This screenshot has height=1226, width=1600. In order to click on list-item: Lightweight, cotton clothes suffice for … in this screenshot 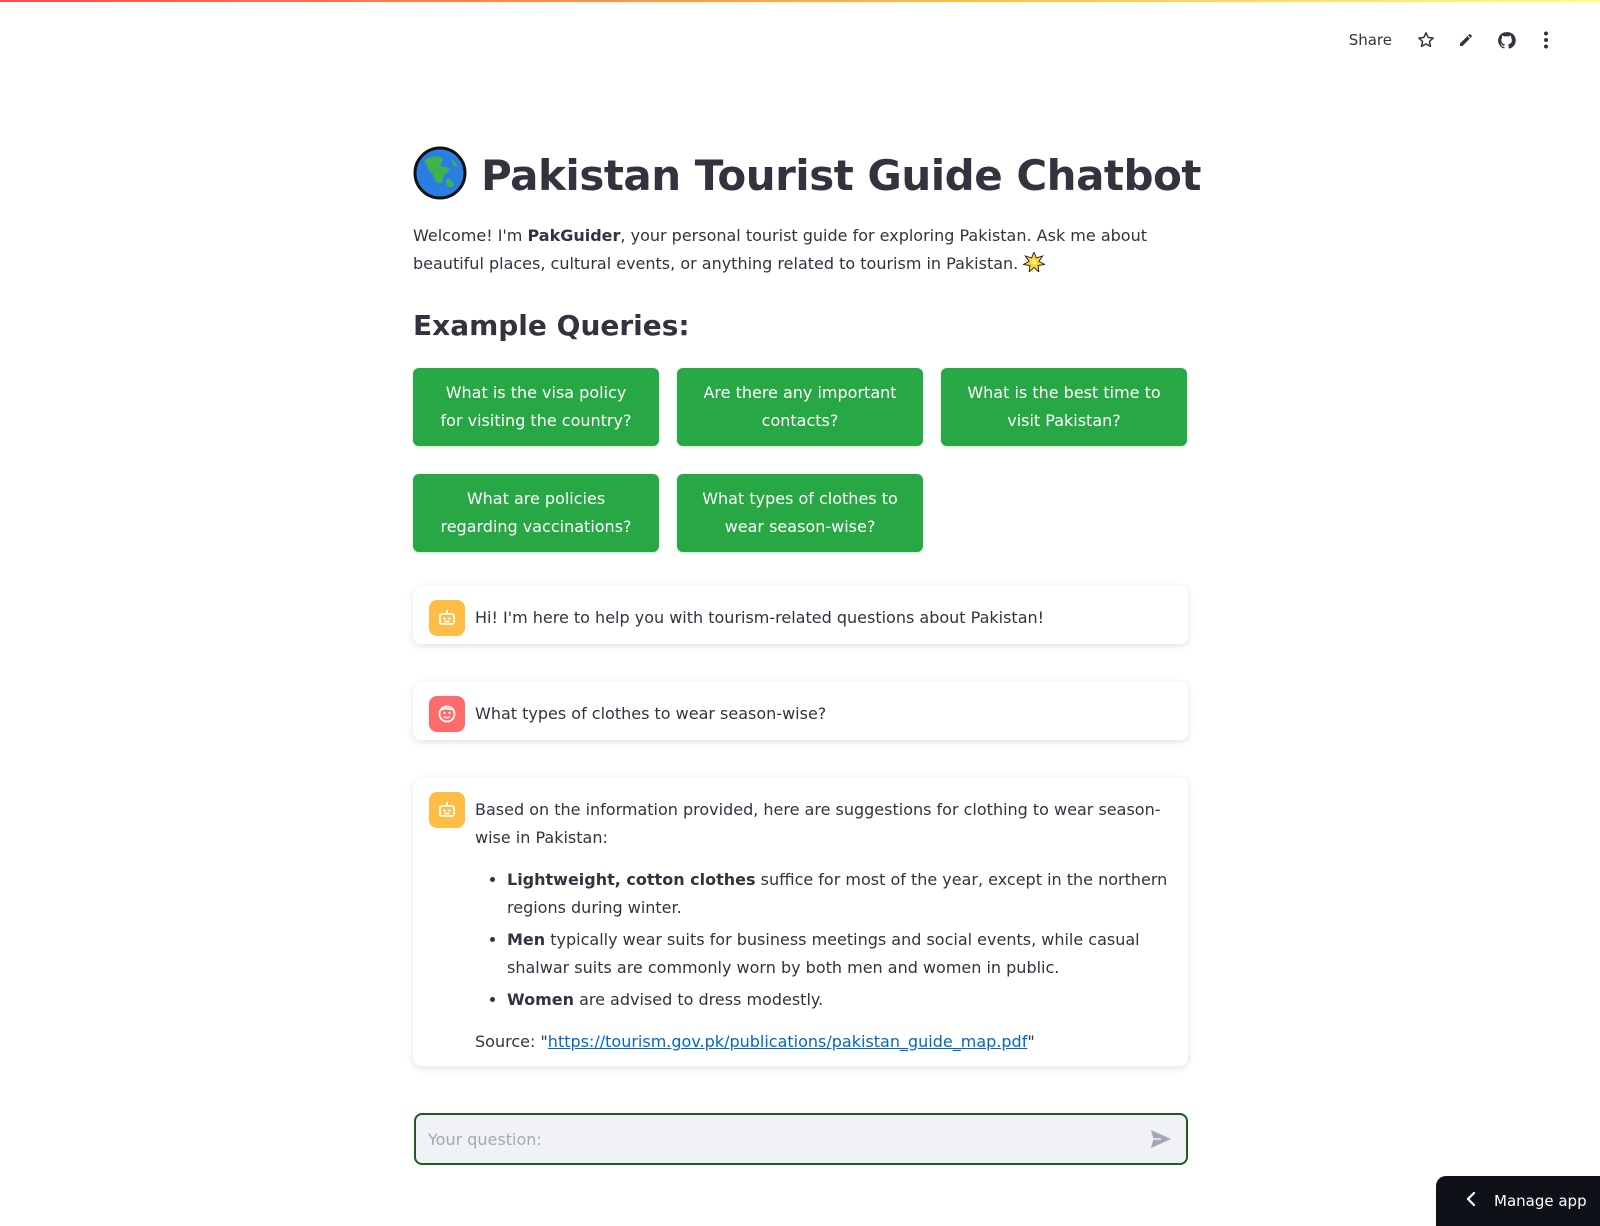, I will do `click(839, 894)`.